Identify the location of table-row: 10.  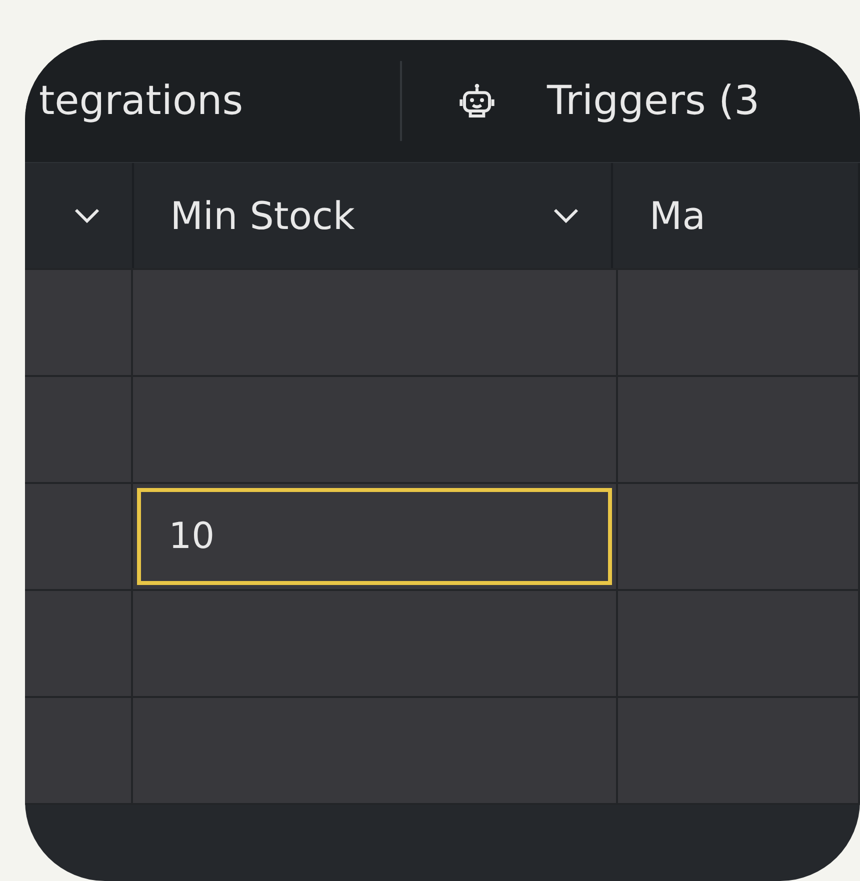
(442, 535).